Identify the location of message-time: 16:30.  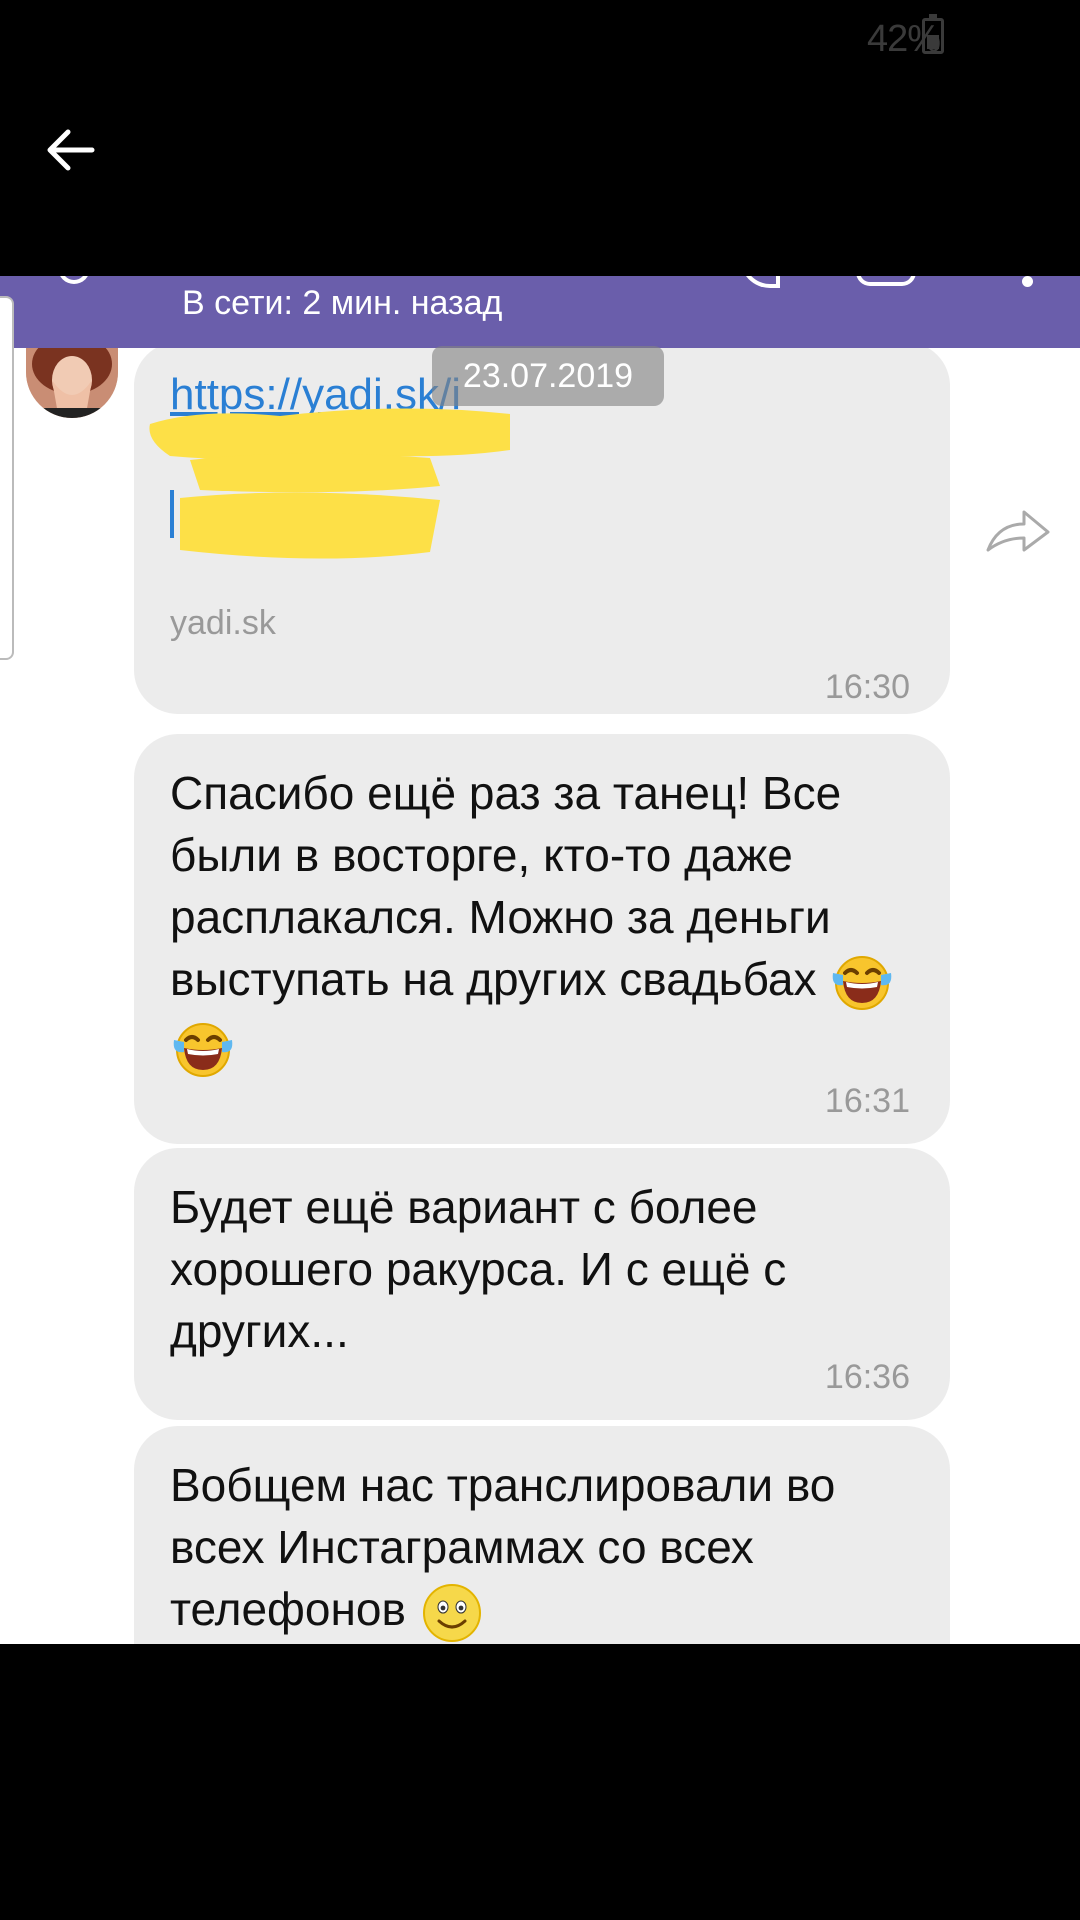
(867, 687).